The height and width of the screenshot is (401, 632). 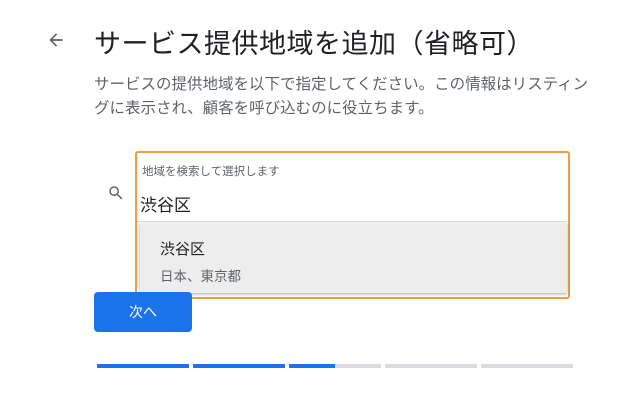 What do you see at coordinates (352, 221) in the screenshot?
I see `search-input-underline` at bounding box center [352, 221].